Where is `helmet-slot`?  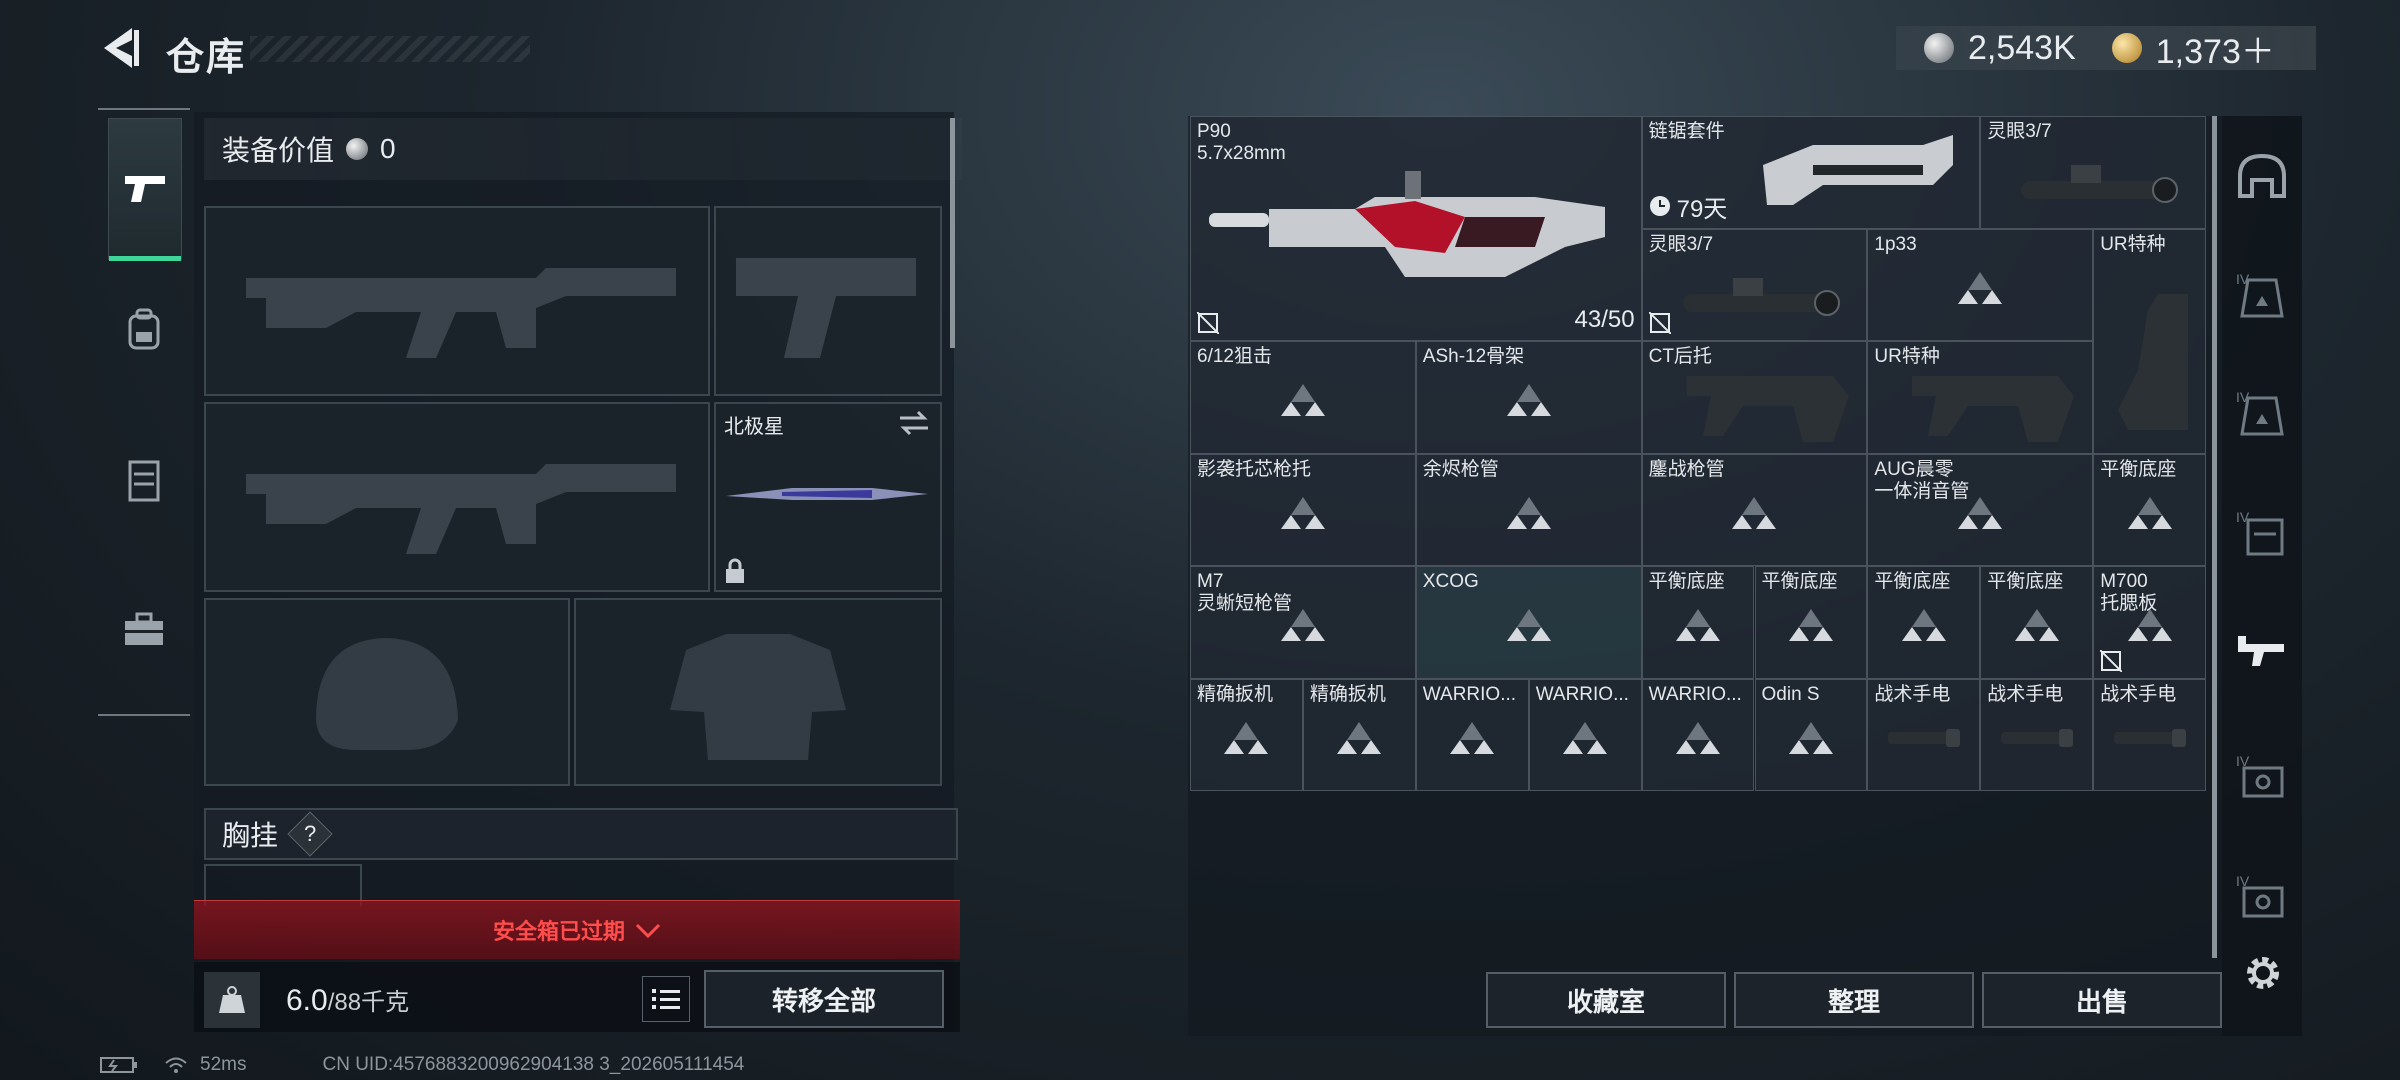
helmet-slot is located at coordinates (387, 692).